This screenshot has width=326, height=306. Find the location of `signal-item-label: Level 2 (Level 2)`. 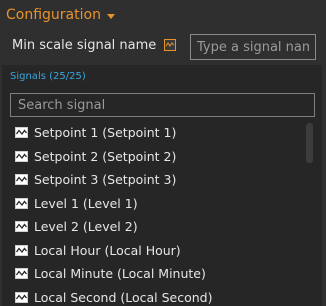

signal-item-label: Level 2 (Level 2) is located at coordinates (86, 227).